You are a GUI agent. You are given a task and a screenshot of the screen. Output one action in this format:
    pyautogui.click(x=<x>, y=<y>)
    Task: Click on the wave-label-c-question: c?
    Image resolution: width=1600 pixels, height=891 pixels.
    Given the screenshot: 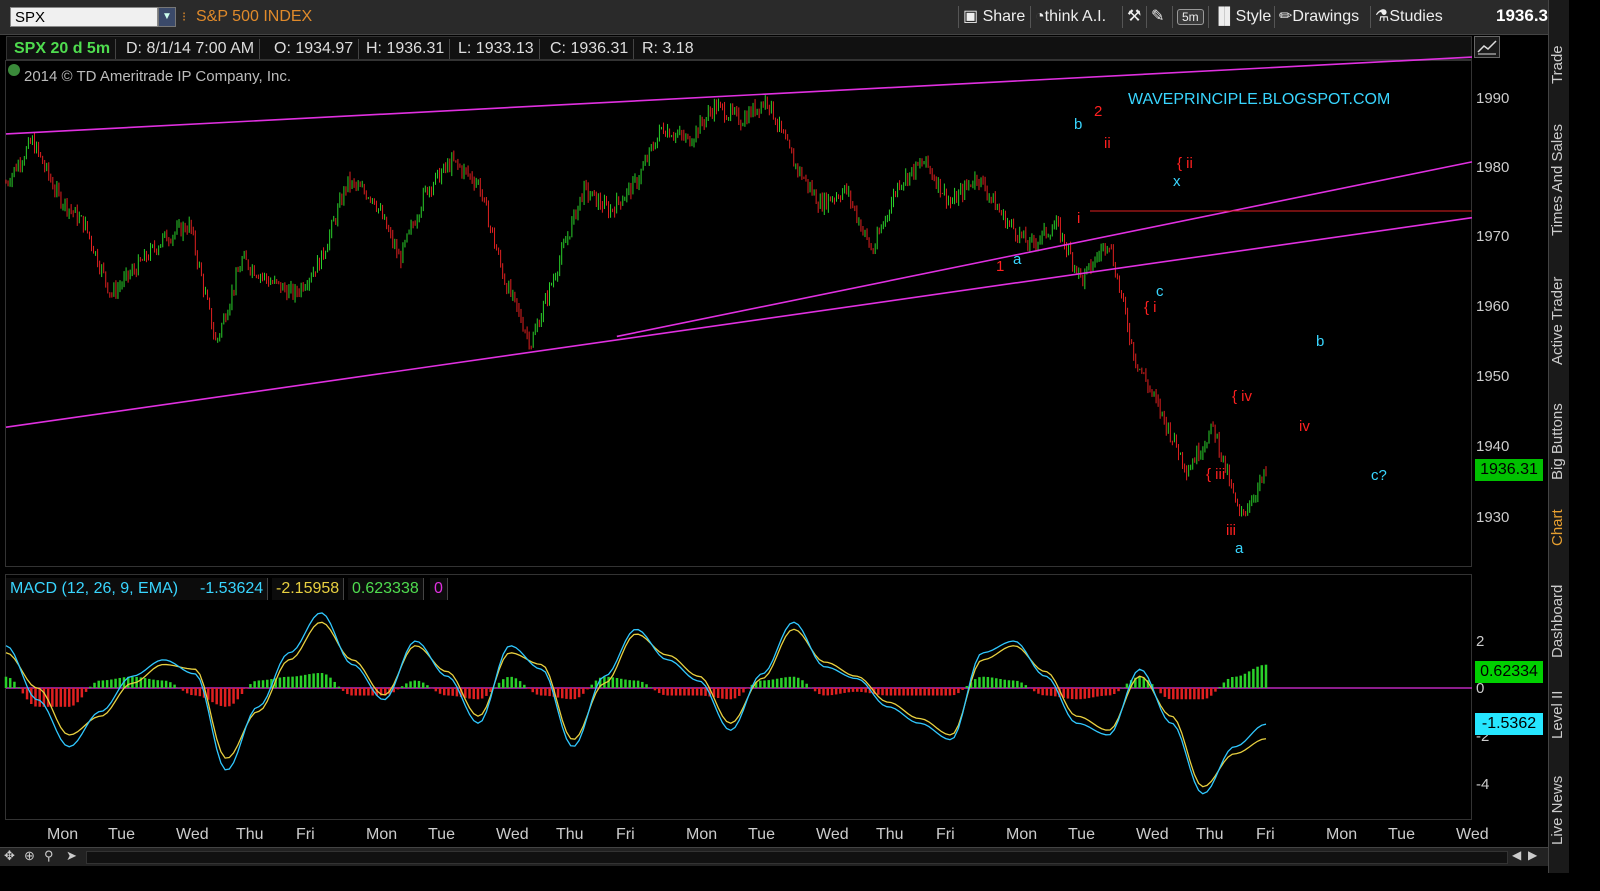 What is the action you would take?
    pyautogui.click(x=1379, y=475)
    